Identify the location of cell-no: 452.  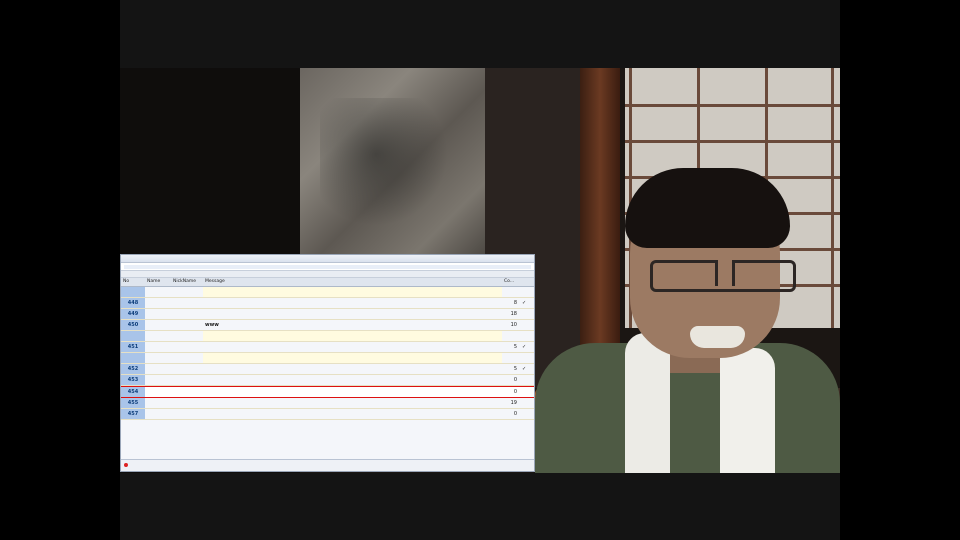
(133, 369).